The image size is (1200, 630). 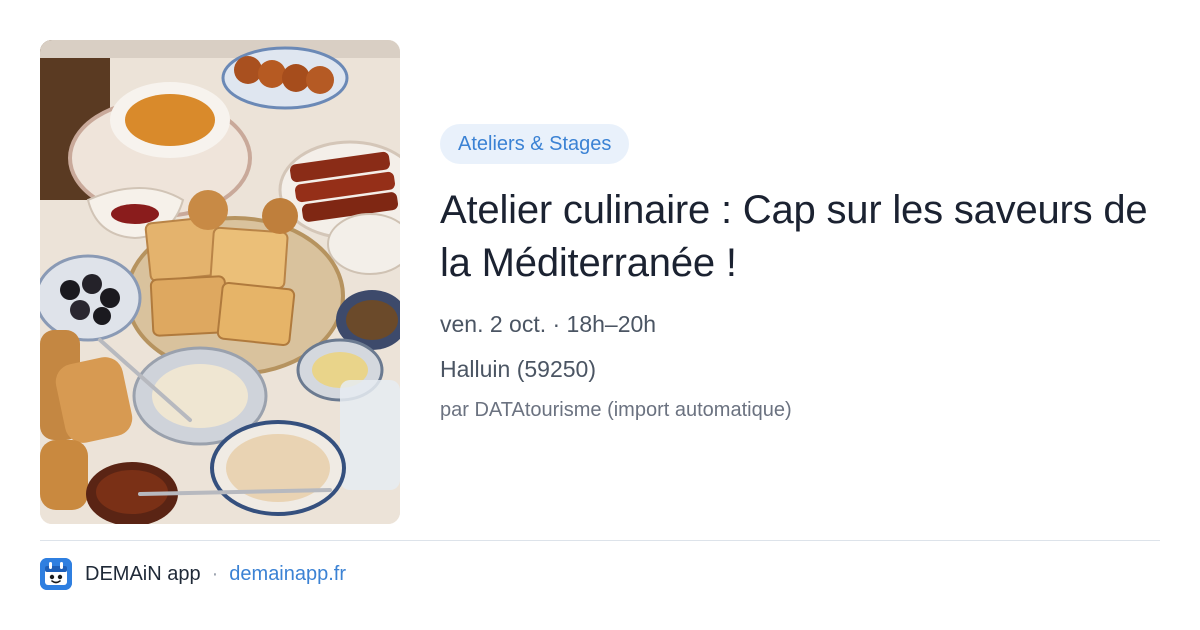 I want to click on app-name: DEMAiN app, so click(x=143, y=573).